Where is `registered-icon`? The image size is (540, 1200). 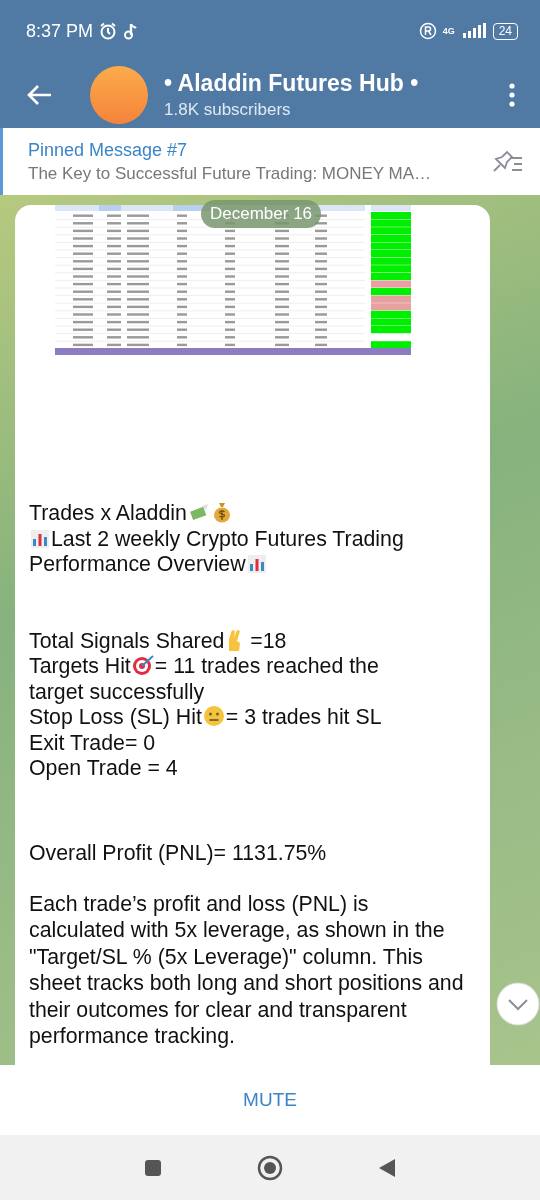
registered-icon is located at coordinates (427, 31).